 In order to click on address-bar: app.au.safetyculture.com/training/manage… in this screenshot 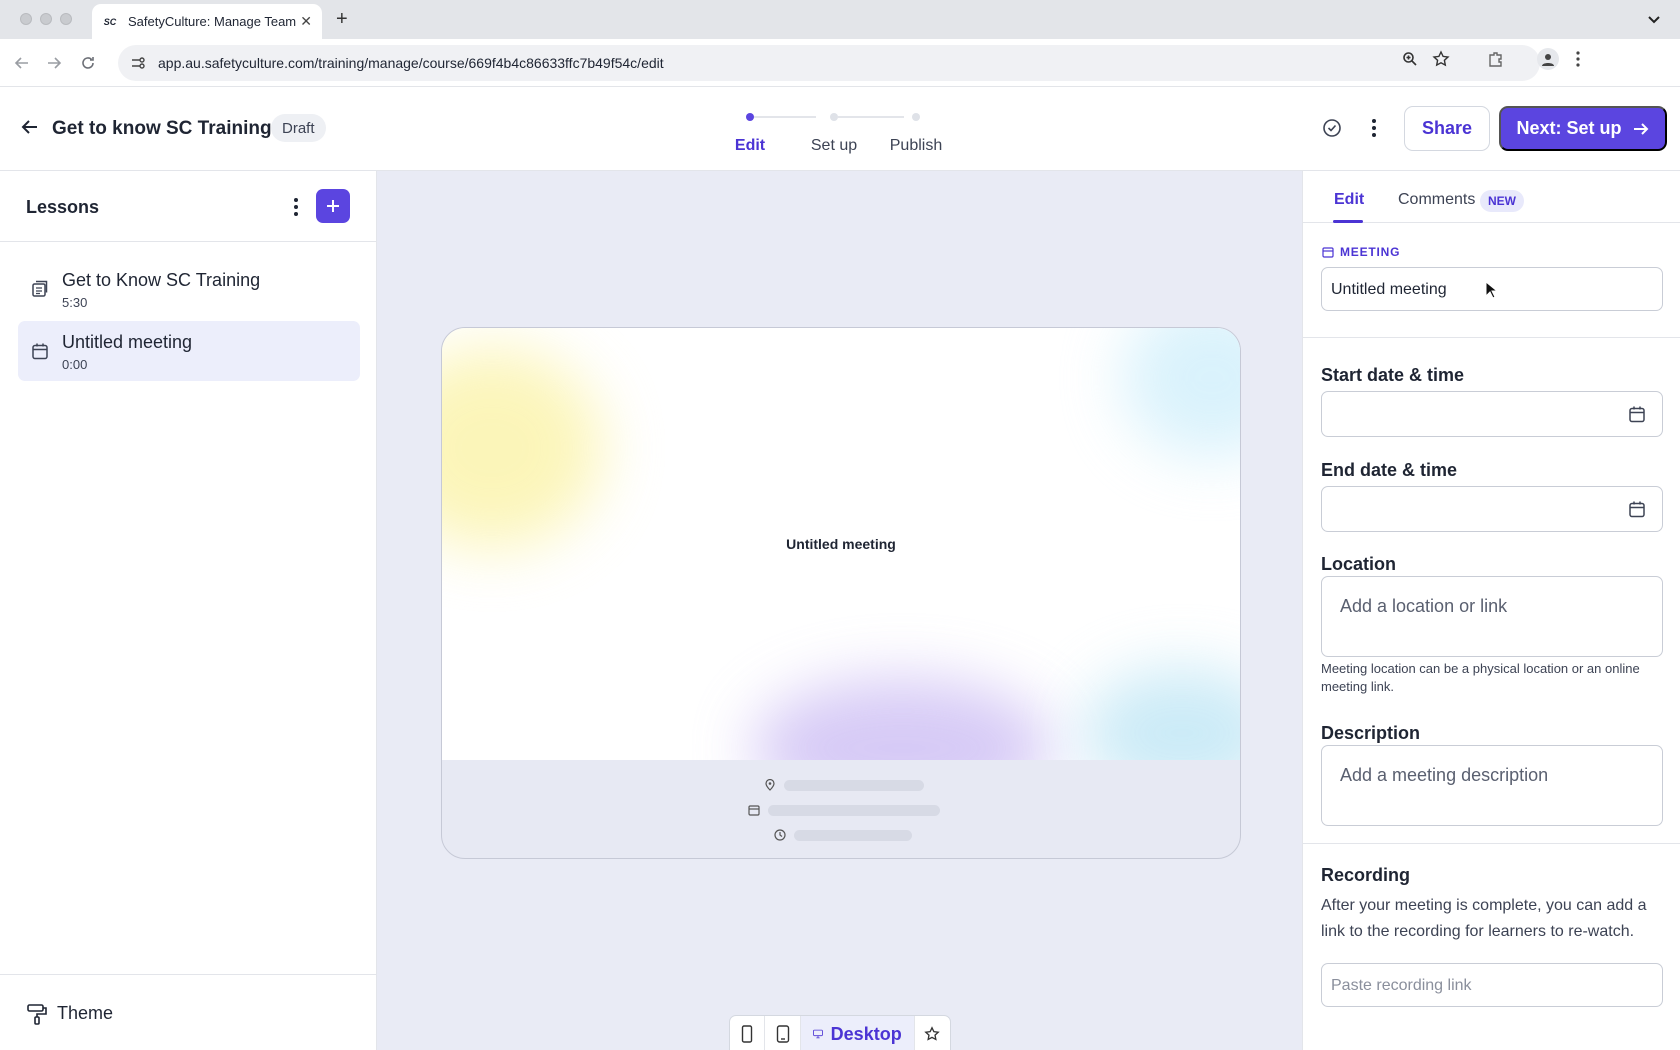, I will do `click(829, 63)`.